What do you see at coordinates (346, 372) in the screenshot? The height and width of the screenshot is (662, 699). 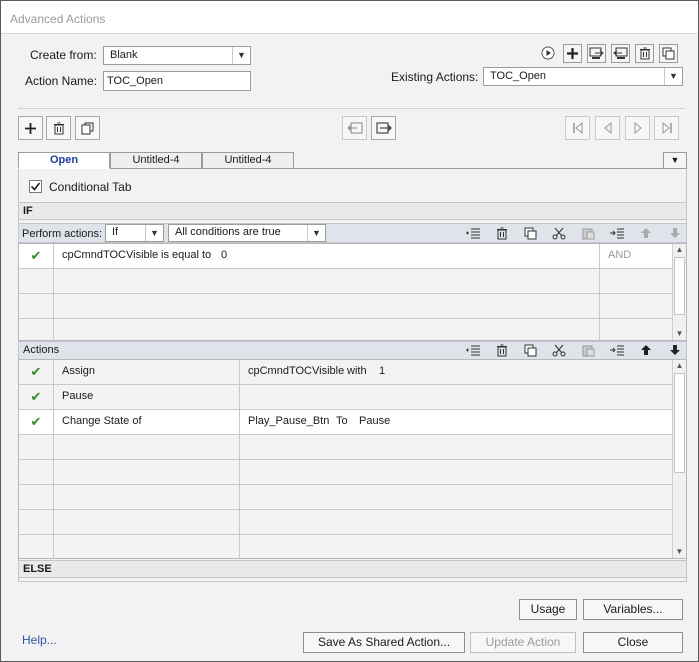 I see `table-row: ✔ Assign cpCmndTOCVisible with 1` at bounding box center [346, 372].